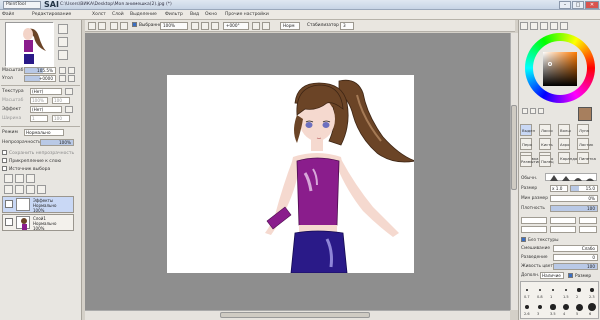 This screenshot has height=320, width=600. Describe the element at coordinates (69, 91) in the screenshot. I see `texture-dropdown-icon` at that location.